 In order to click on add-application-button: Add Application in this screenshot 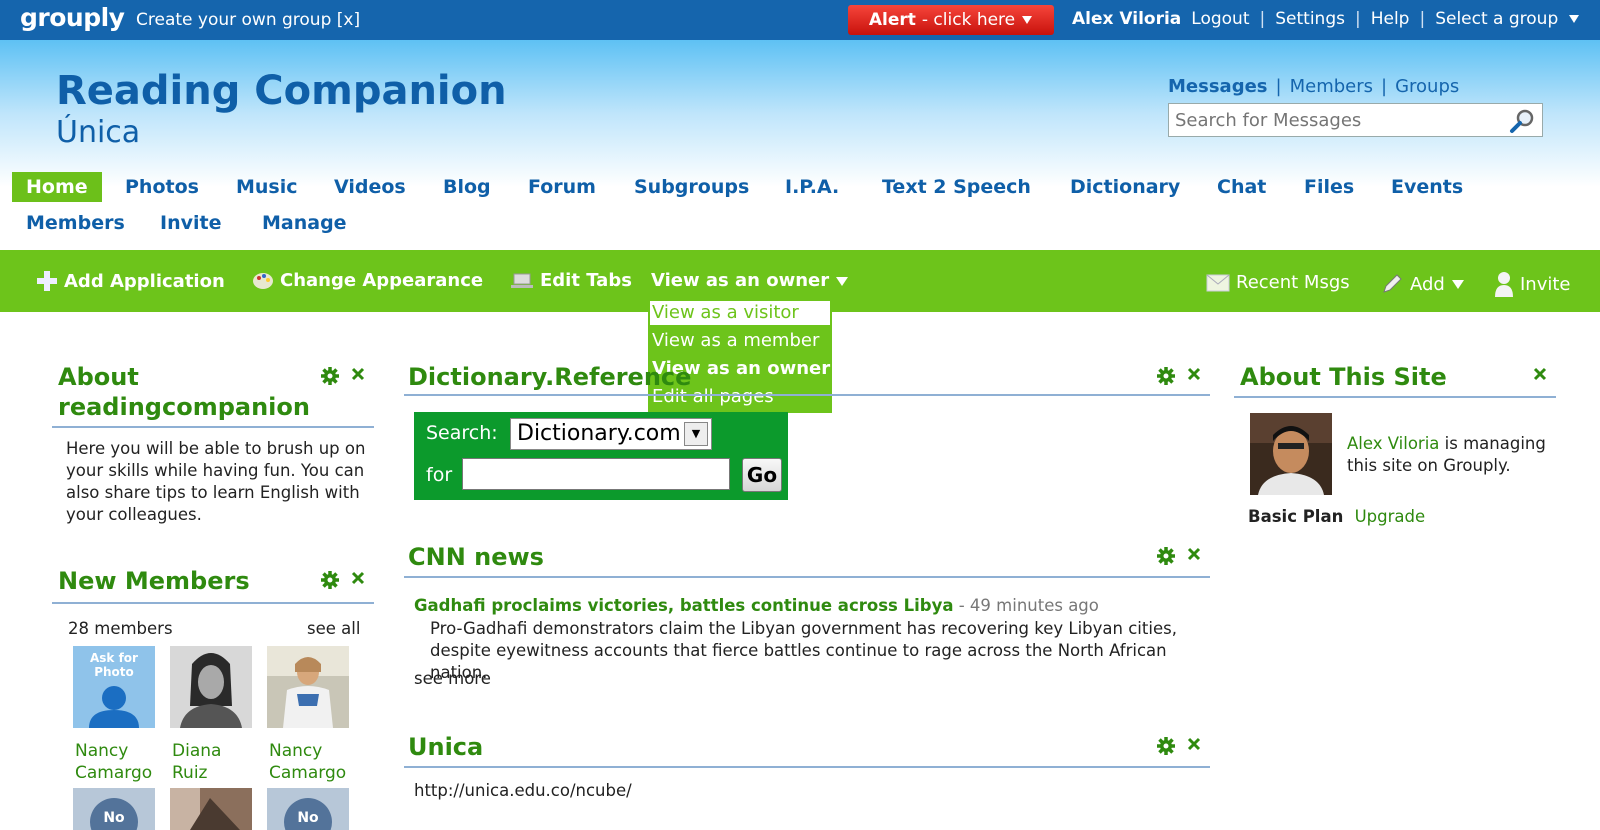, I will do `click(130, 281)`.